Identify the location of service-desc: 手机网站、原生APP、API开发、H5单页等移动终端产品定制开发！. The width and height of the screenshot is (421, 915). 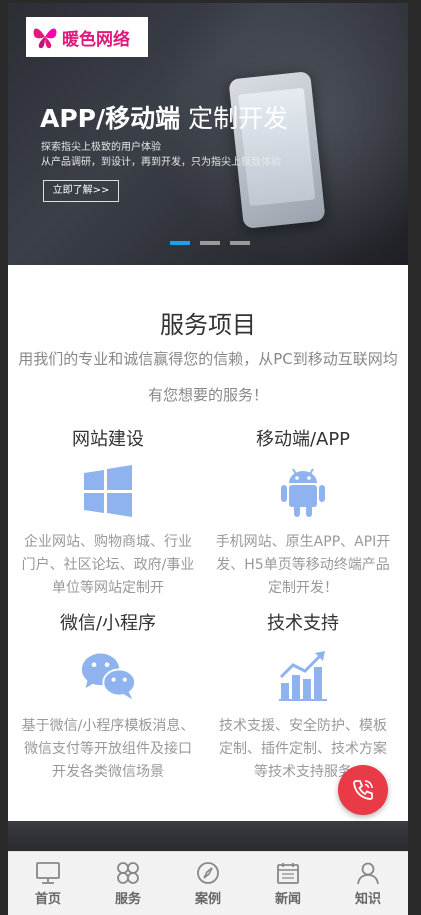
(303, 565).